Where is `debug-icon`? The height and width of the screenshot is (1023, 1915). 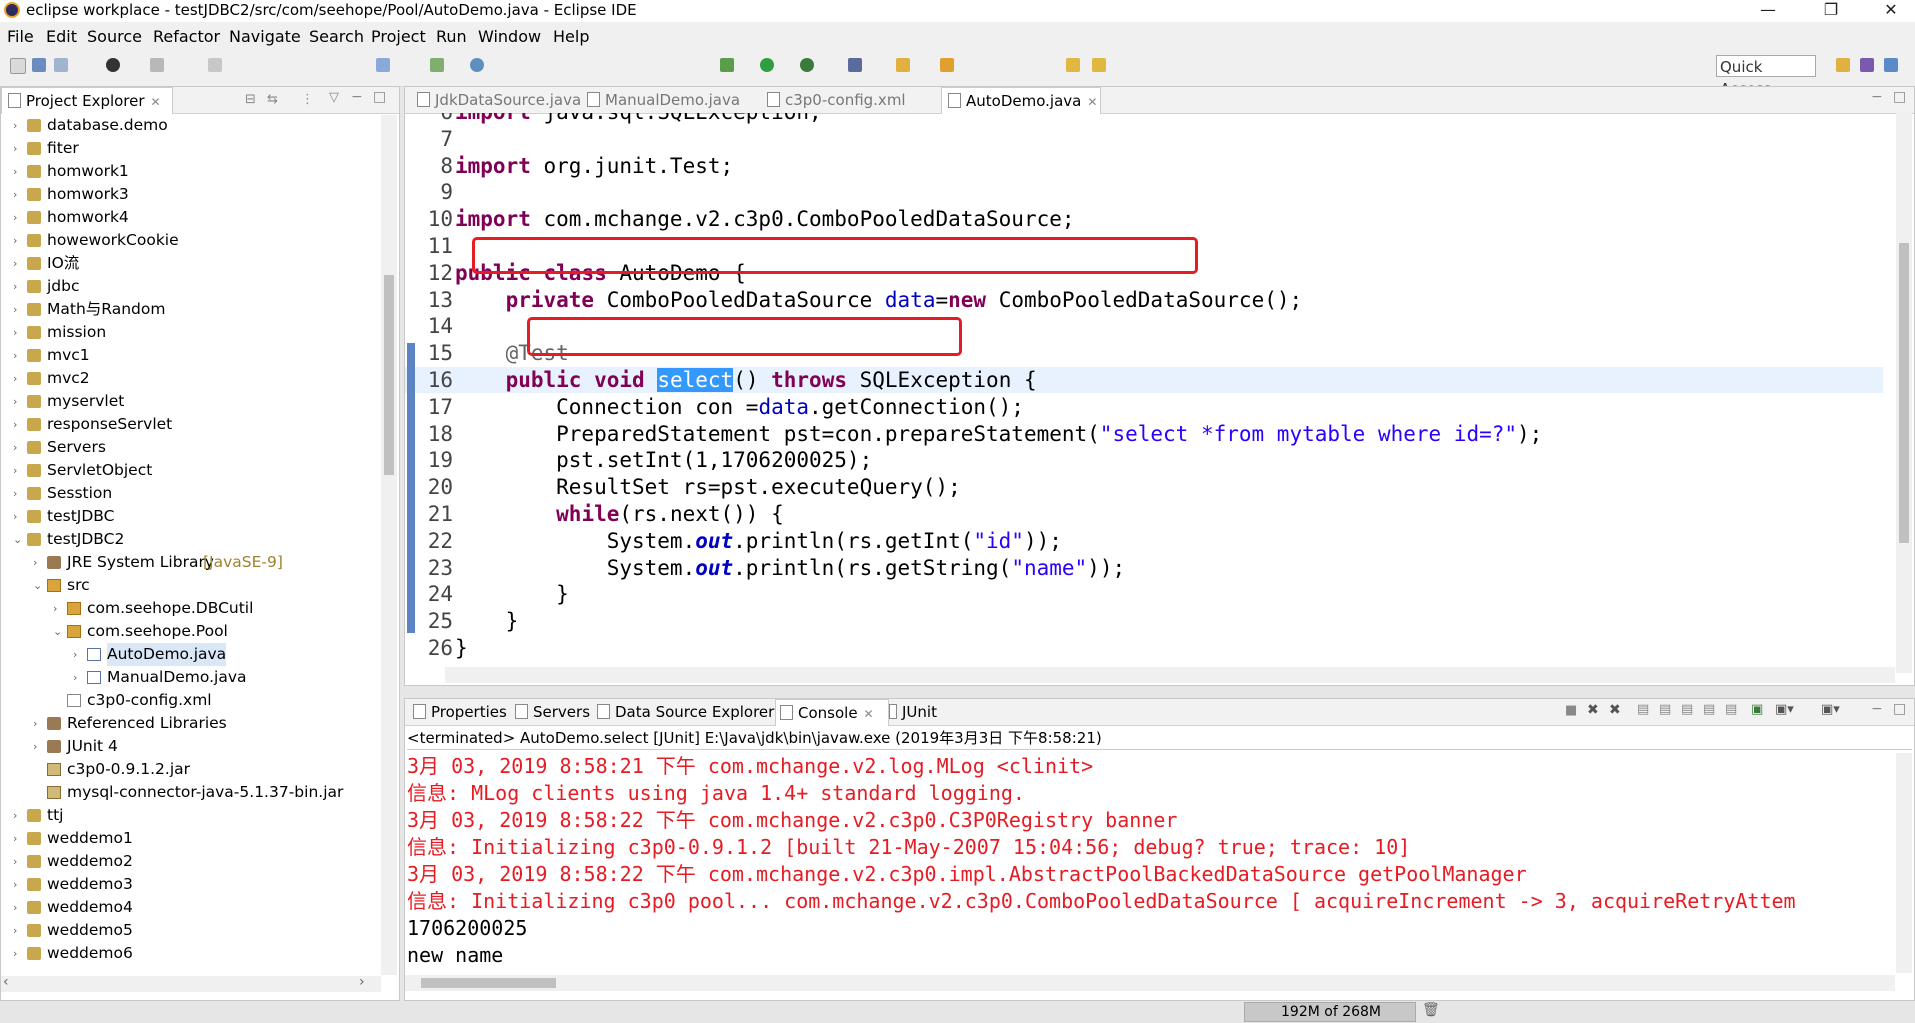
debug-icon is located at coordinates (113, 65).